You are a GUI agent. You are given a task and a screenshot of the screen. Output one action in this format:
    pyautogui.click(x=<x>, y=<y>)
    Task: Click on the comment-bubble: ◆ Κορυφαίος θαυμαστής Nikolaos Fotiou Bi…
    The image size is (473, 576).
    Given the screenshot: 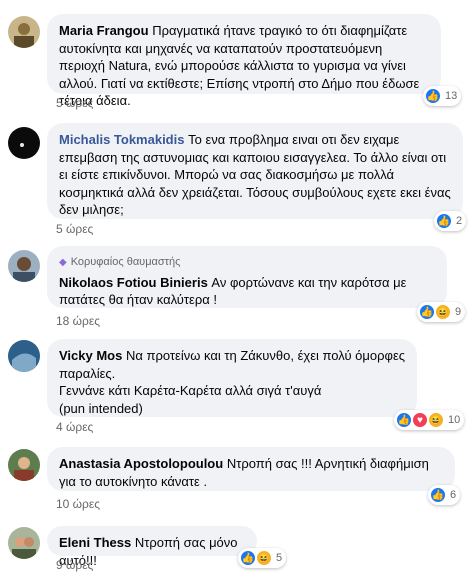 What is the action you would take?
    pyautogui.click(x=247, y=277)
    